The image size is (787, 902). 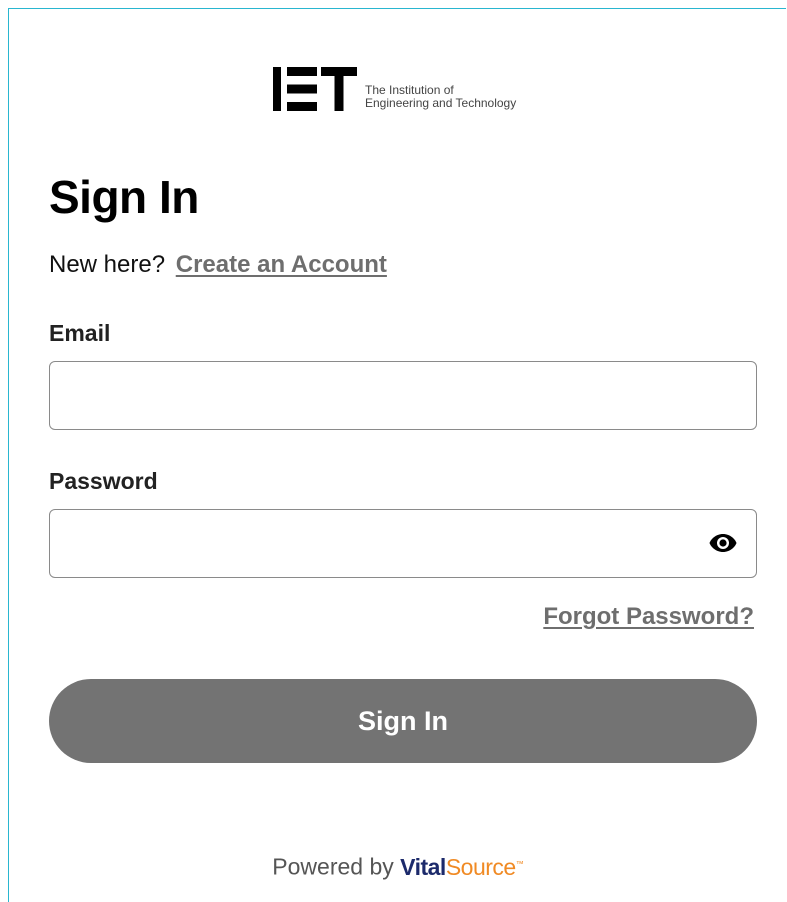 I want to click on new-here-row: New here? Create an Account, so click(x=218, y=265).